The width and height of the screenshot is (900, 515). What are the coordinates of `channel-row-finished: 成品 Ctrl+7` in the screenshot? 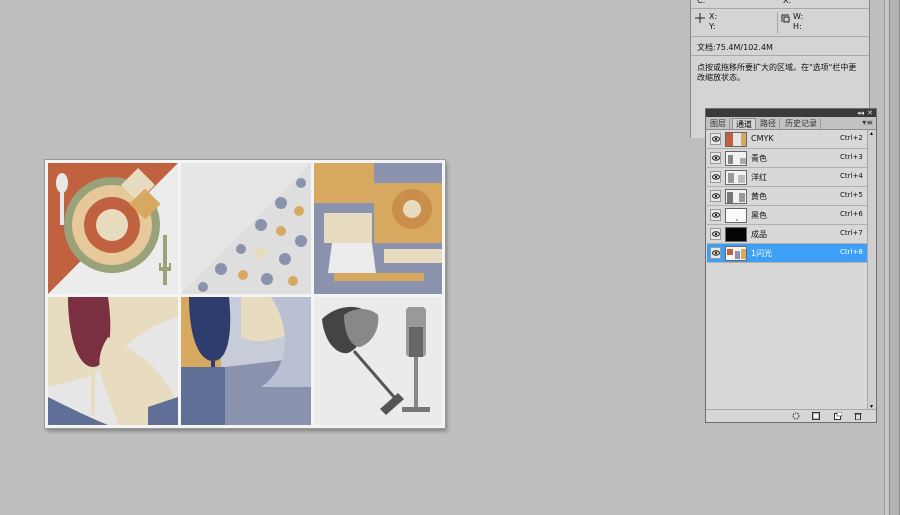 It's located at (789, 234).